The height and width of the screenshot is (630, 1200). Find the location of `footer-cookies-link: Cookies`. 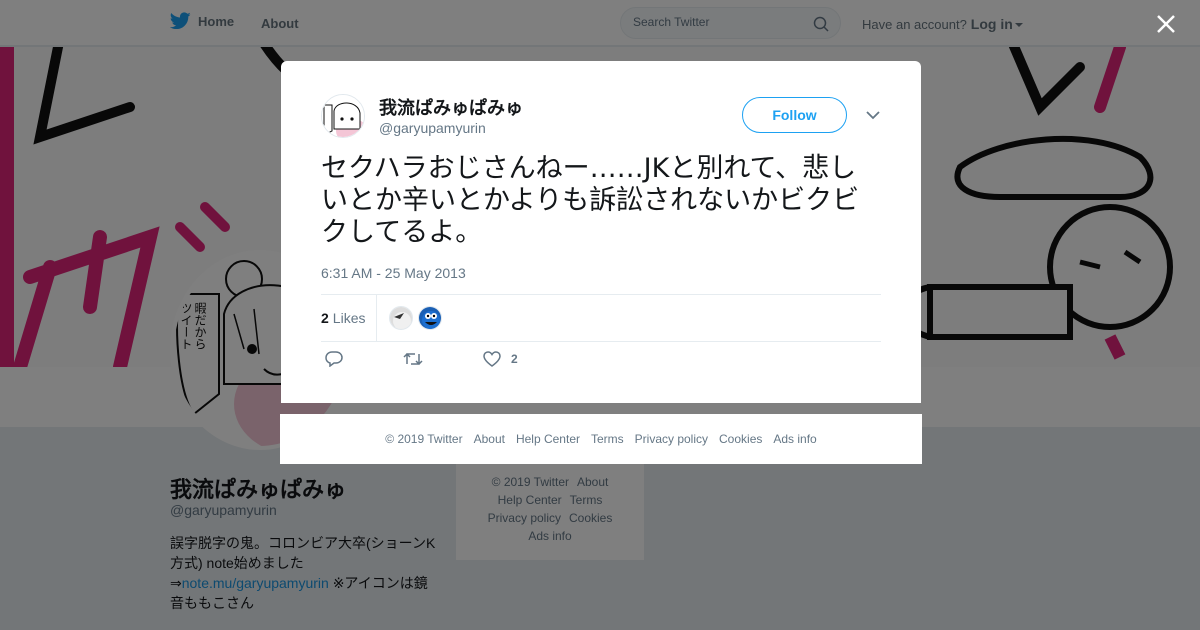

footer-cookies-link: Cookies is located at coordinates (740, 439).